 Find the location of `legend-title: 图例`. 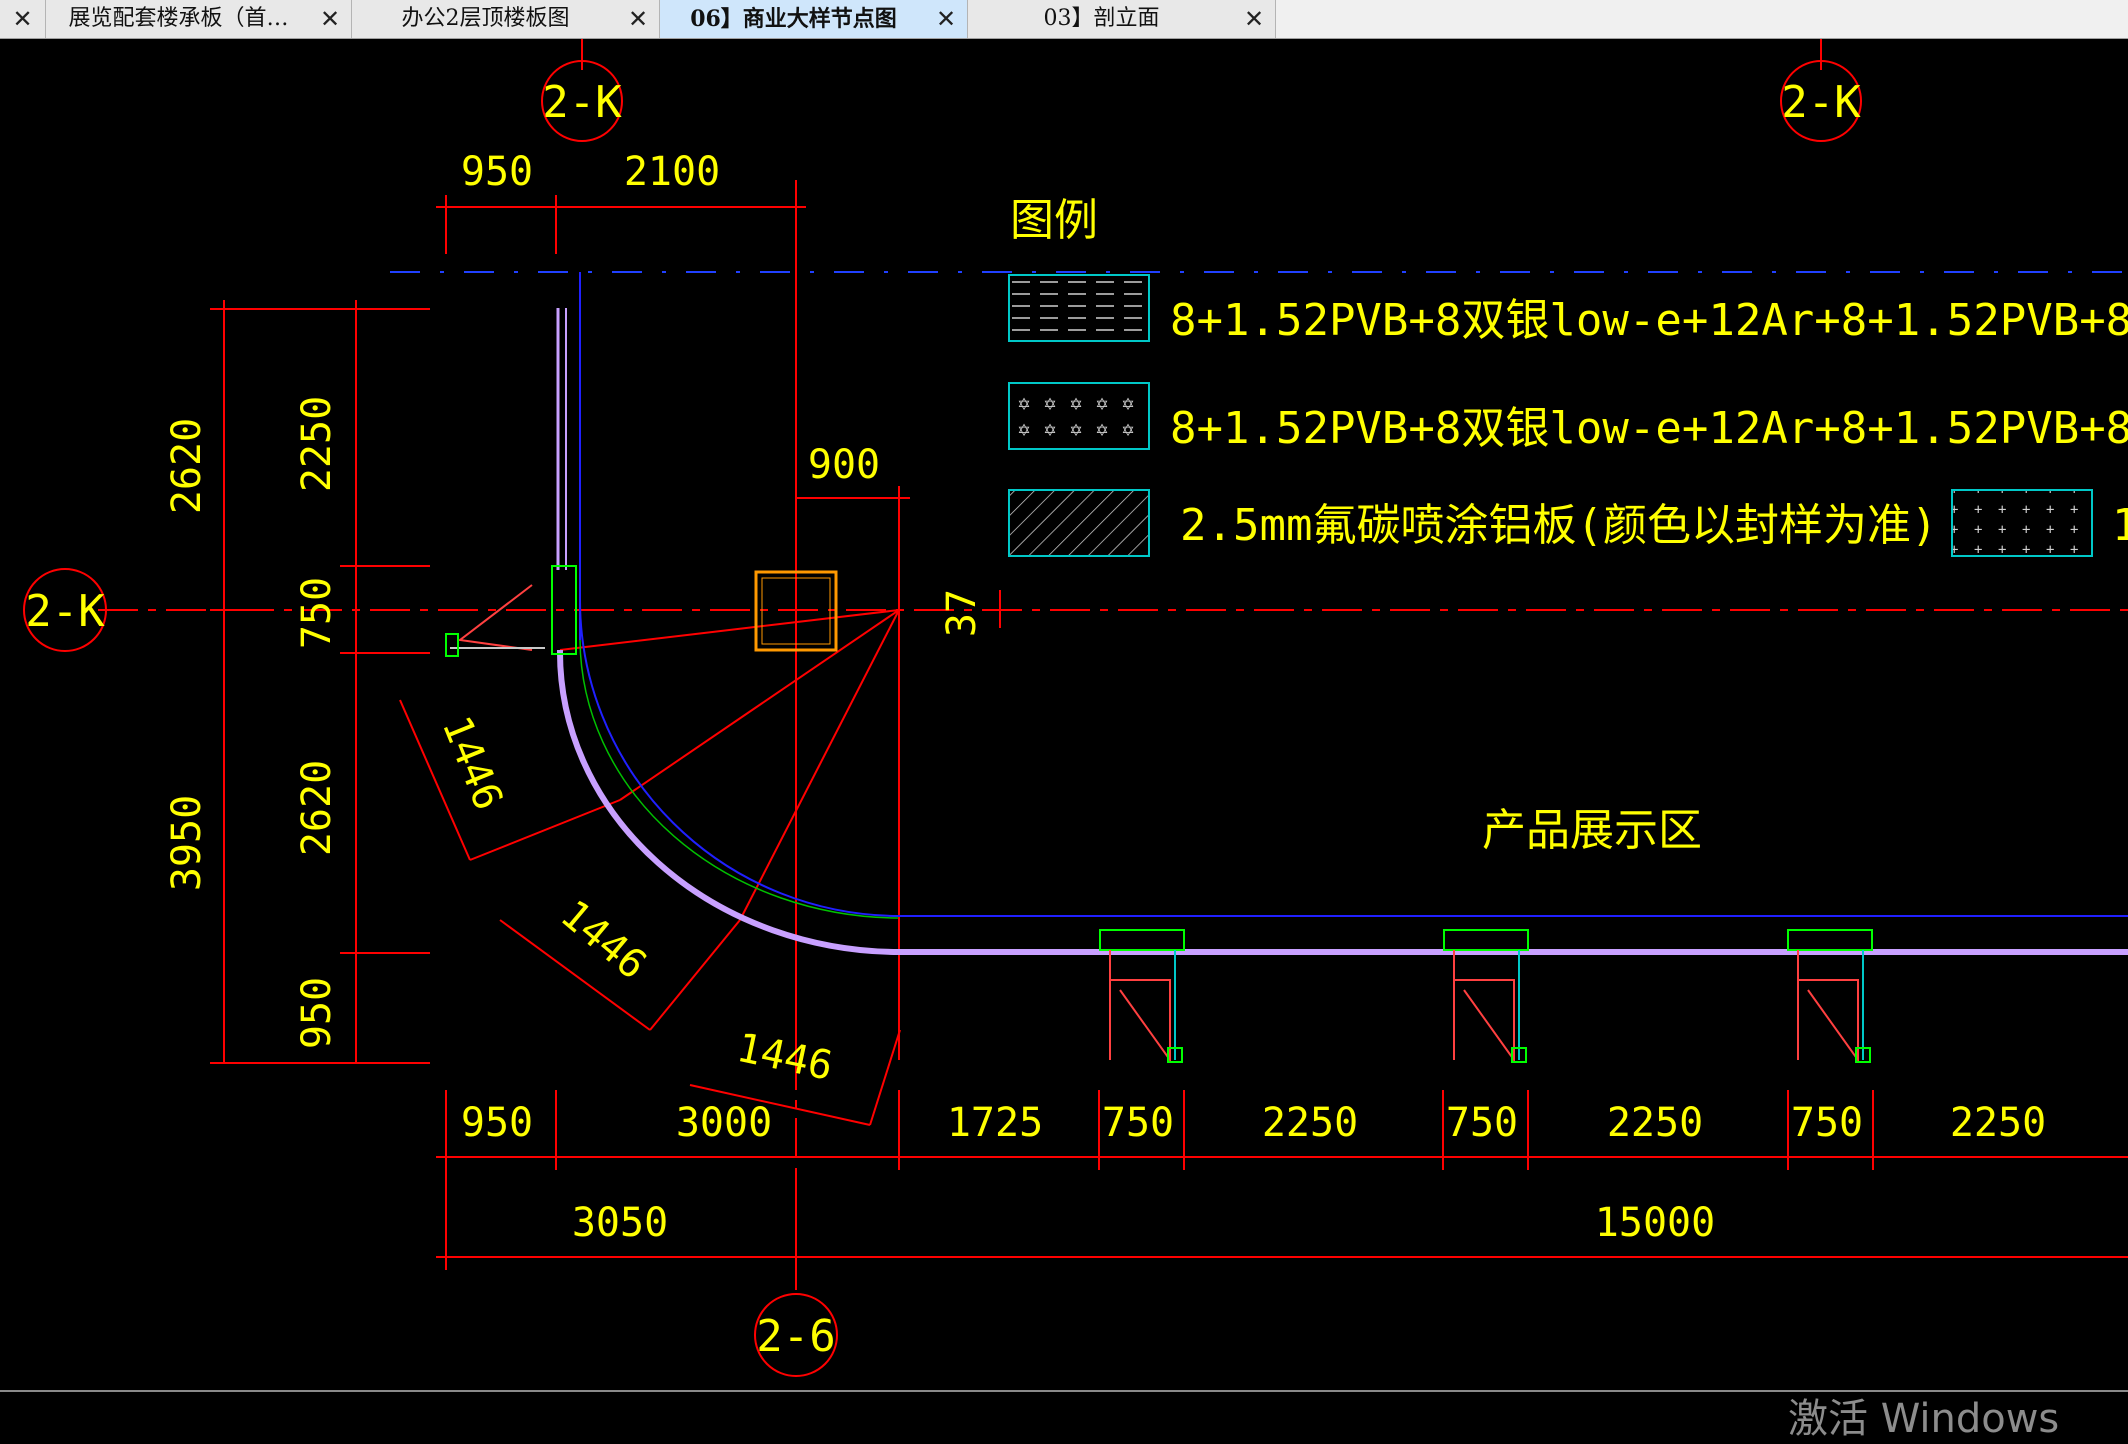

legend-title: 图例 is located at coordinates (1054, 220).